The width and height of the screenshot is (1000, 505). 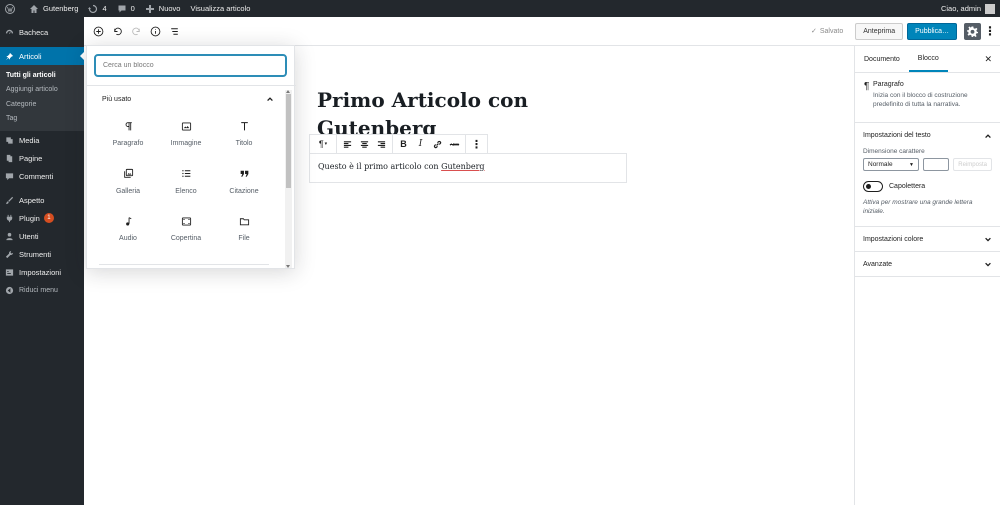 I want to click on view-post-link: Visualizza articolo, so click(x=220, y=8).